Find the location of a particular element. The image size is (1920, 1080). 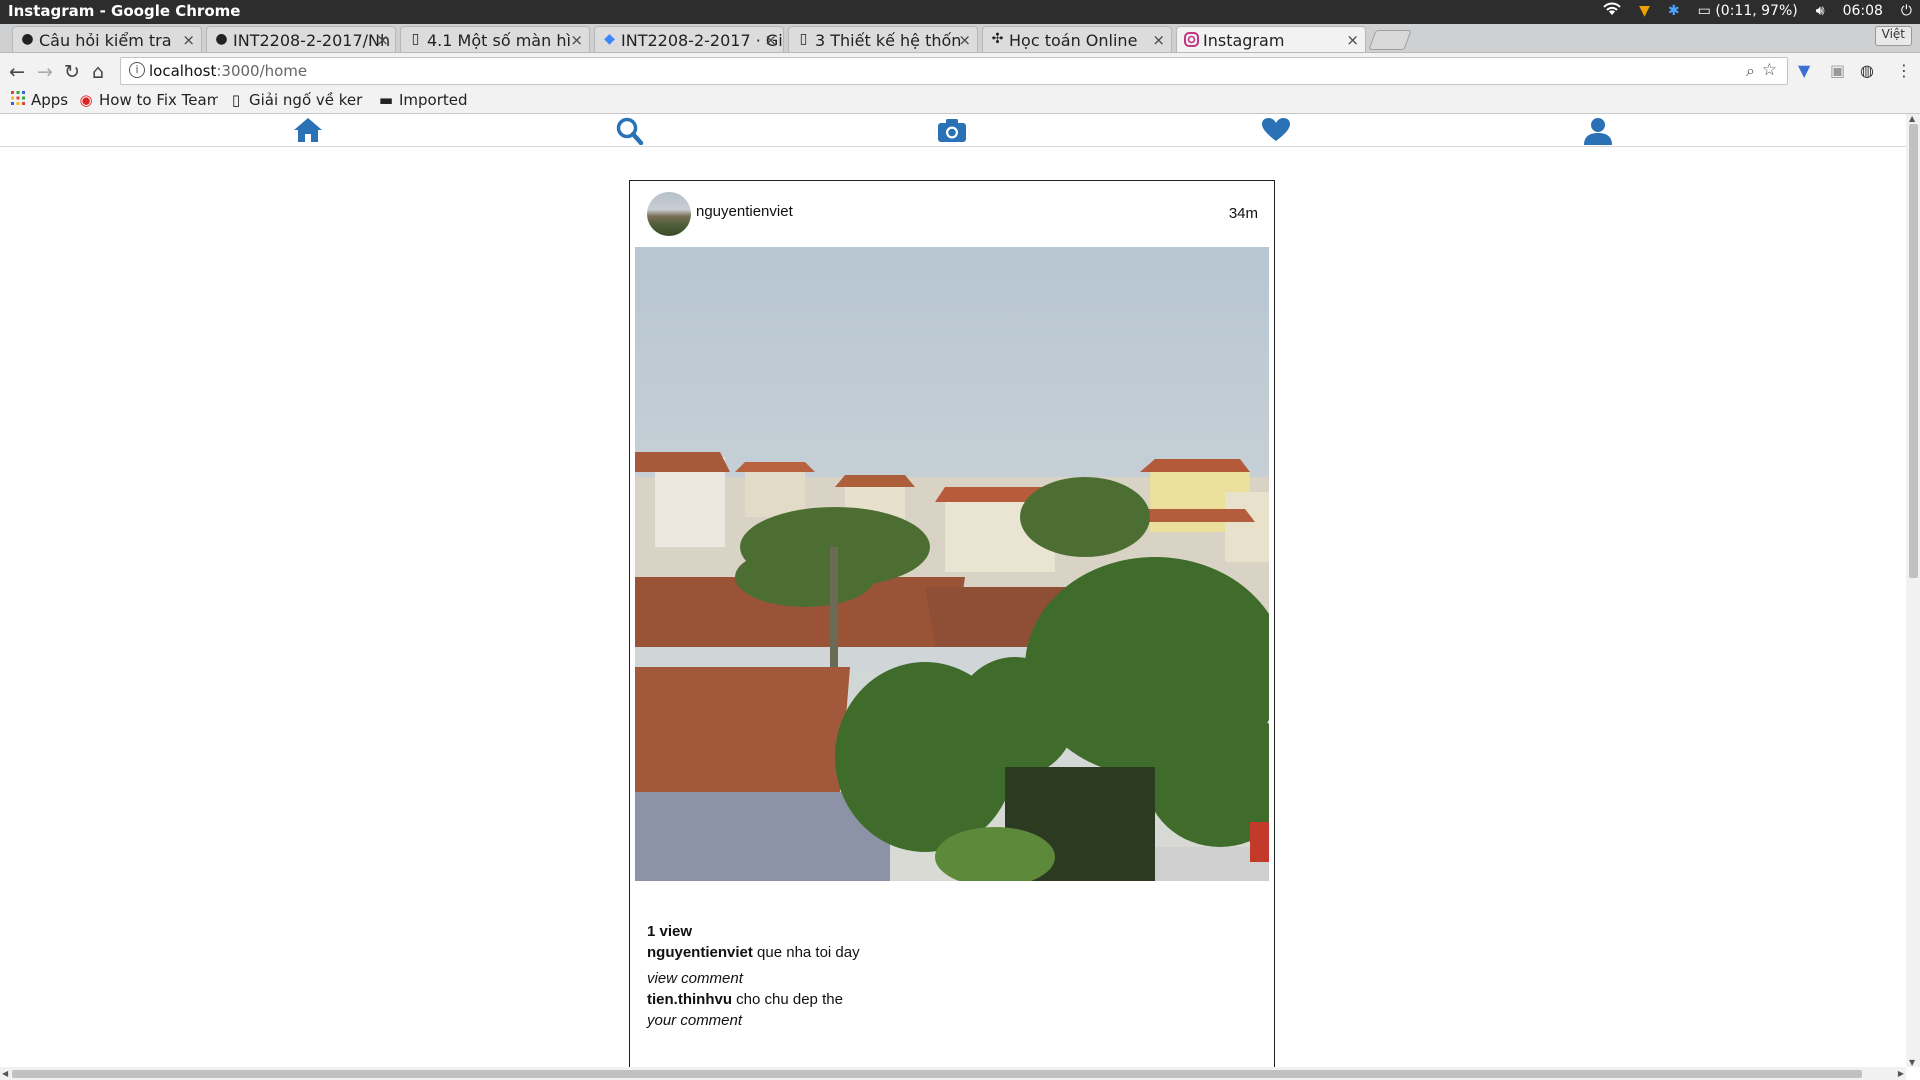

bluetooth-icon: ✱ is located at coordinates (1674, 11).